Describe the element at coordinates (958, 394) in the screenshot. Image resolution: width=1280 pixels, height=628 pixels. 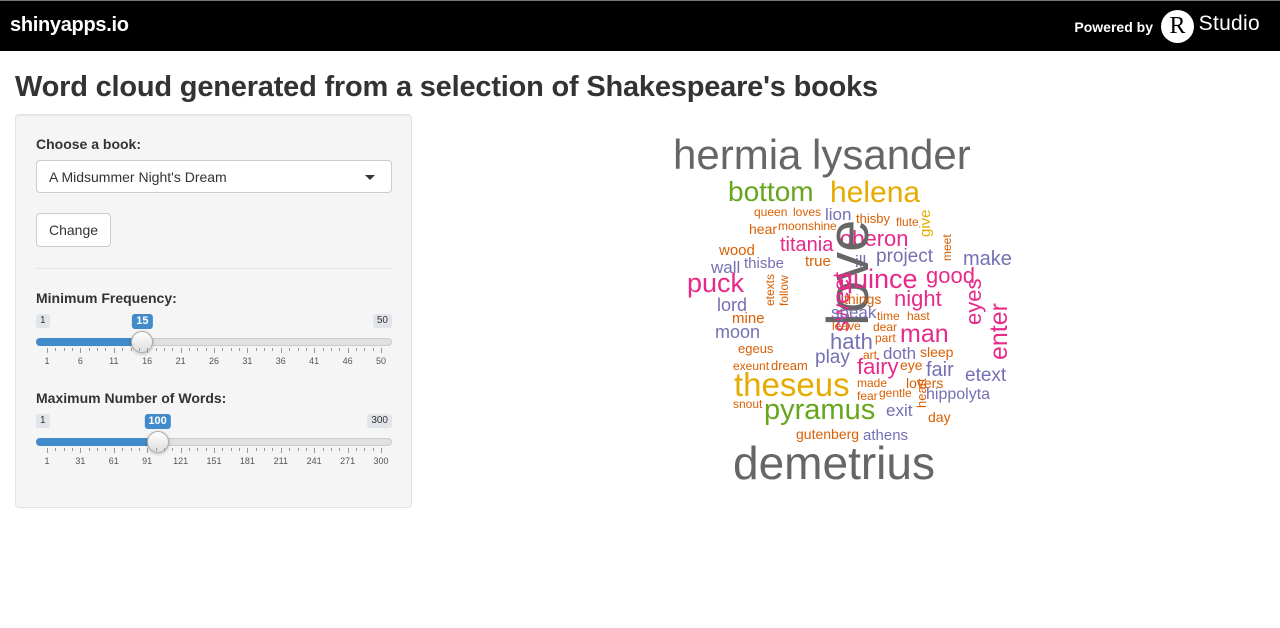
I see `cloud-word-hippolyta: hippolyta` at that location.